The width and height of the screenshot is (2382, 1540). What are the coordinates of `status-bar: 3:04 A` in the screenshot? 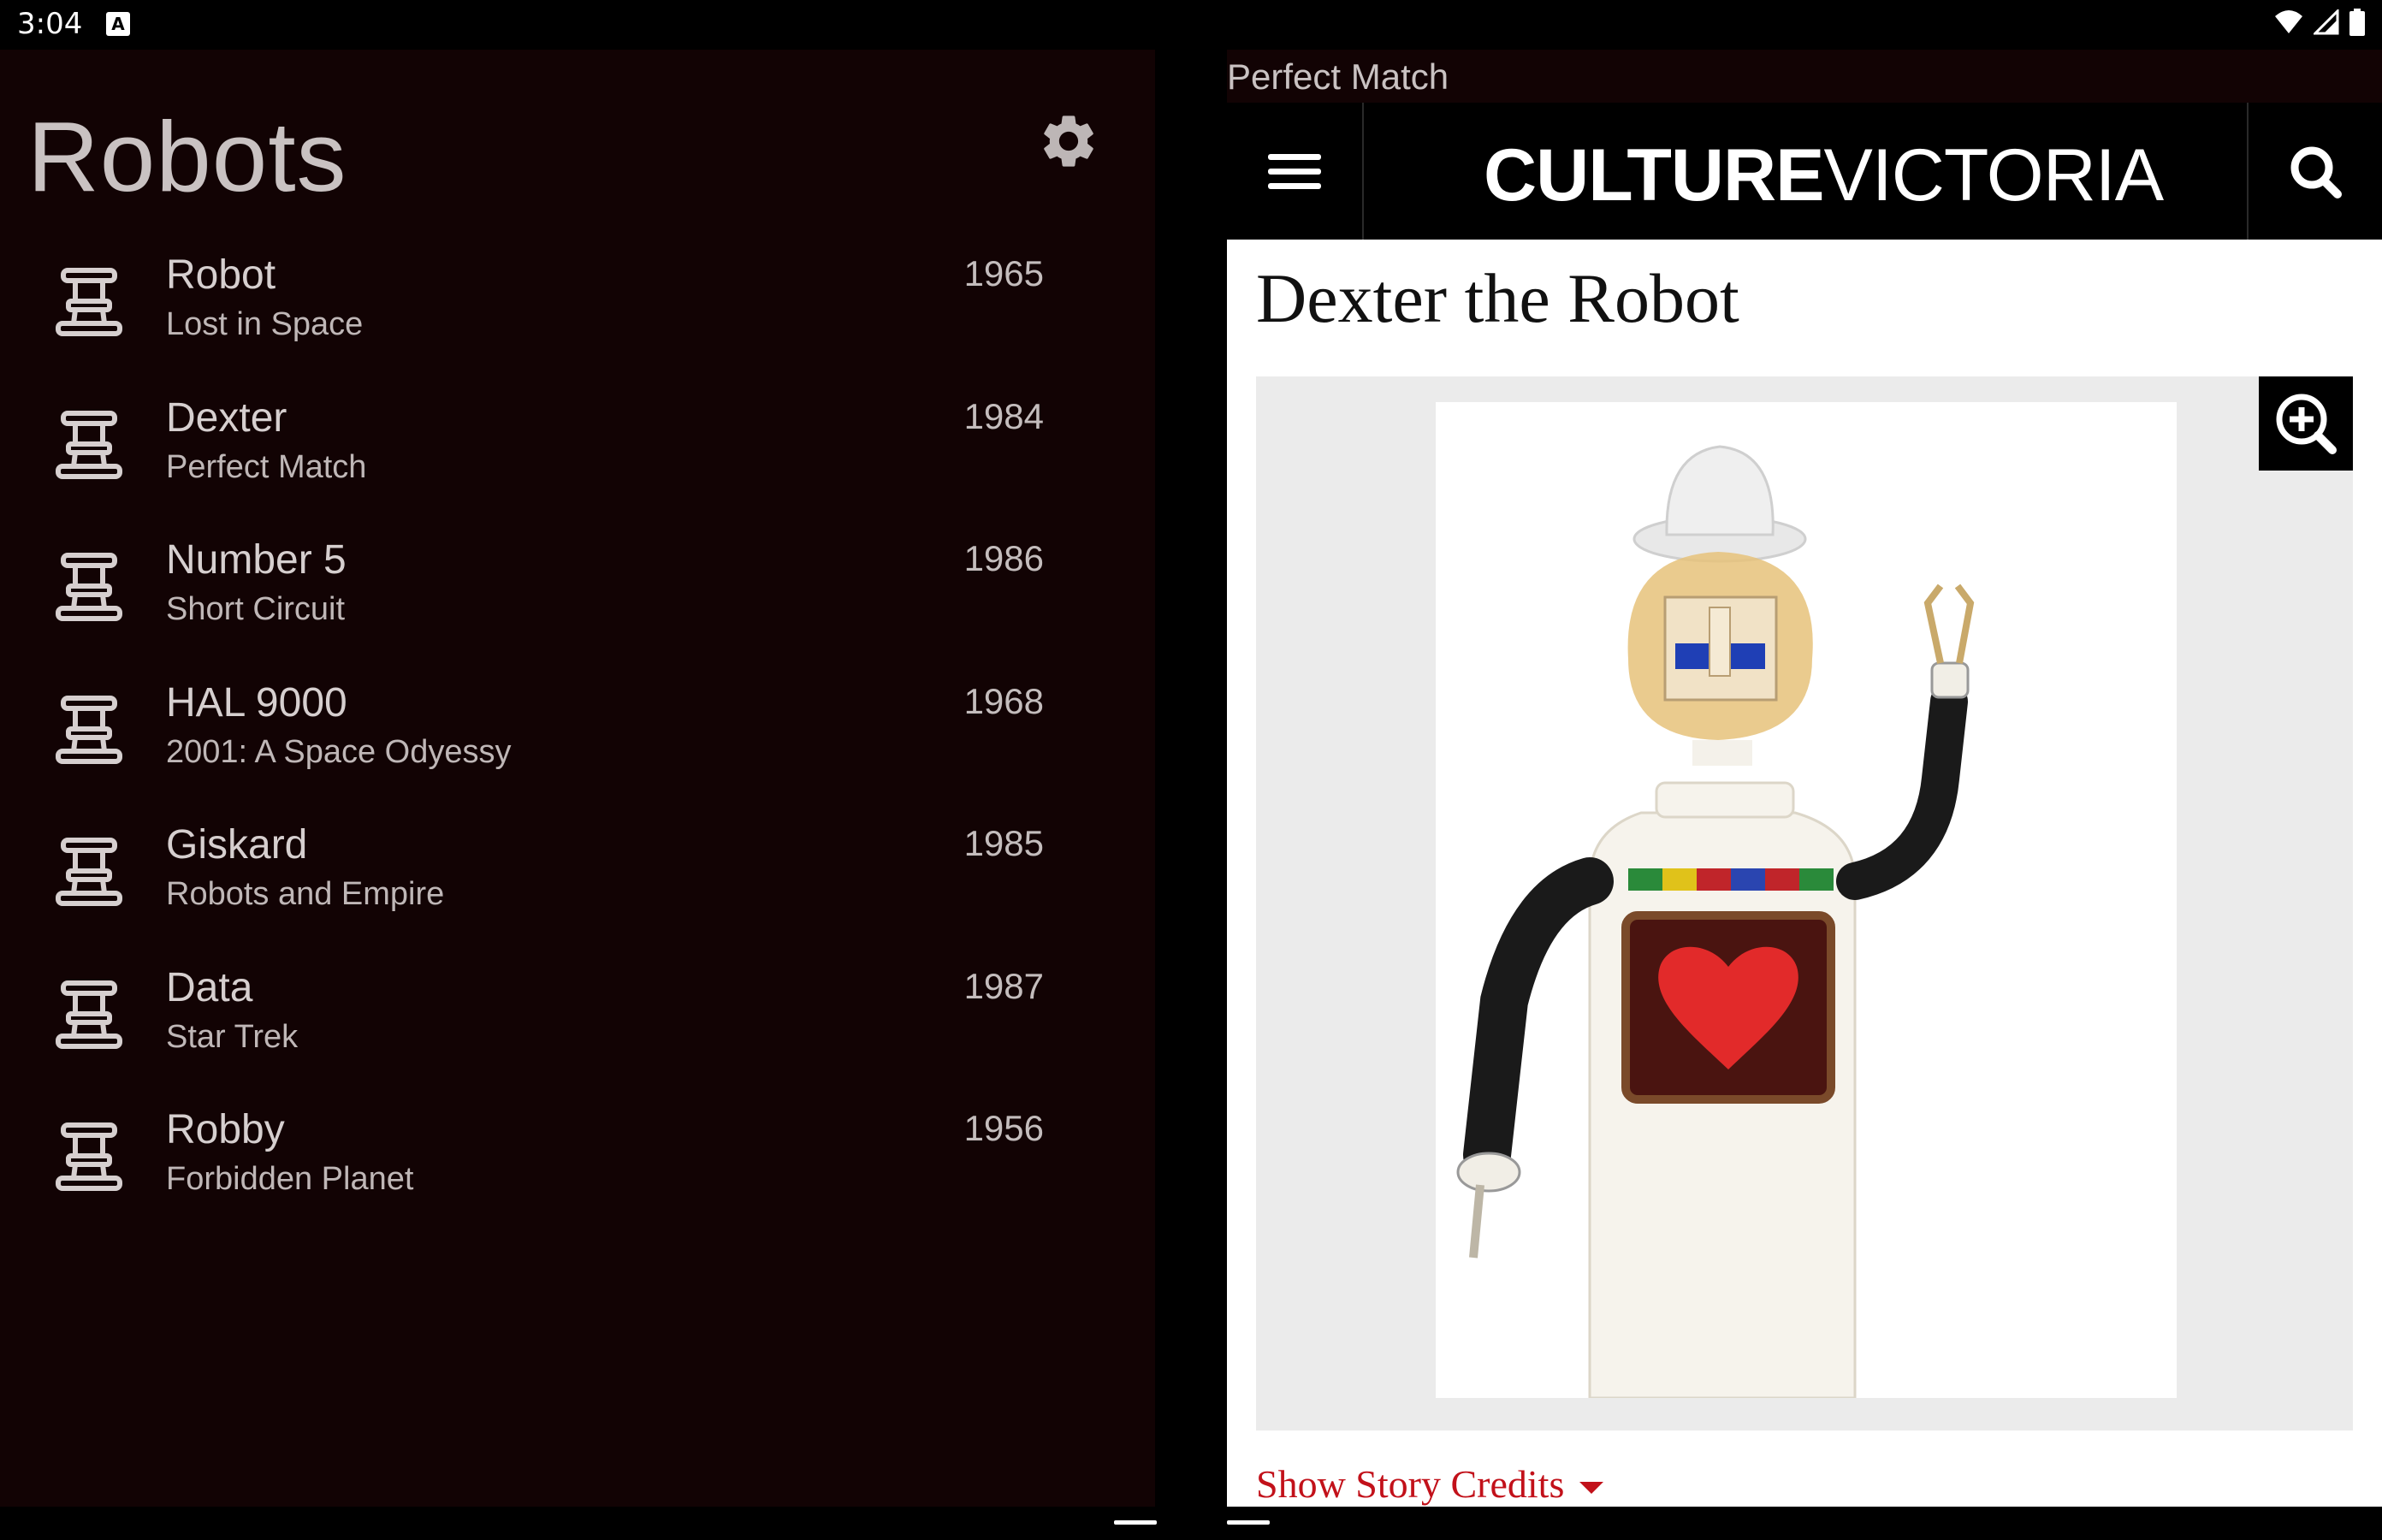 It's located at (1191, 25).